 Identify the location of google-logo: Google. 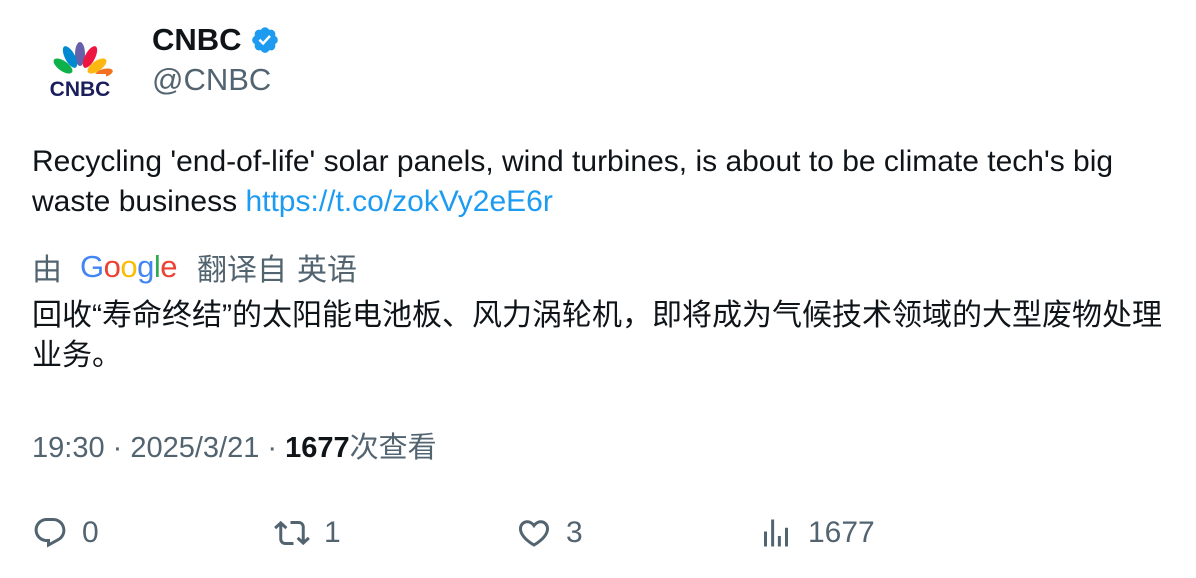
(129, 266).